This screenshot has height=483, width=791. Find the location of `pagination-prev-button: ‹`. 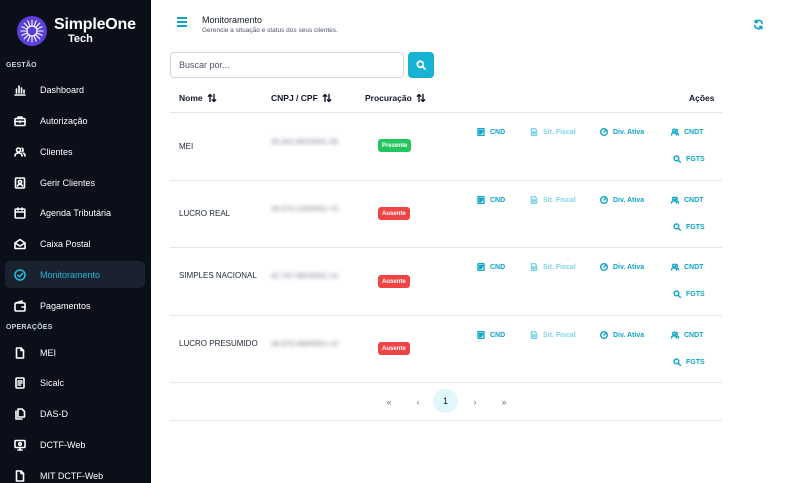

pagination-prev-button: ‹ is located at coordinates (418, 402).